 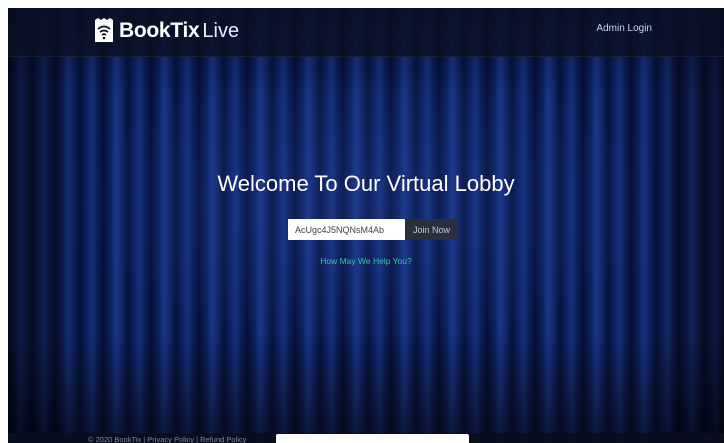 What do you see at coordinates (366, 183) in the screenshot?
I see `page-title: Welcome To Our Virtual Lobby` at bounding box center [366, 183].